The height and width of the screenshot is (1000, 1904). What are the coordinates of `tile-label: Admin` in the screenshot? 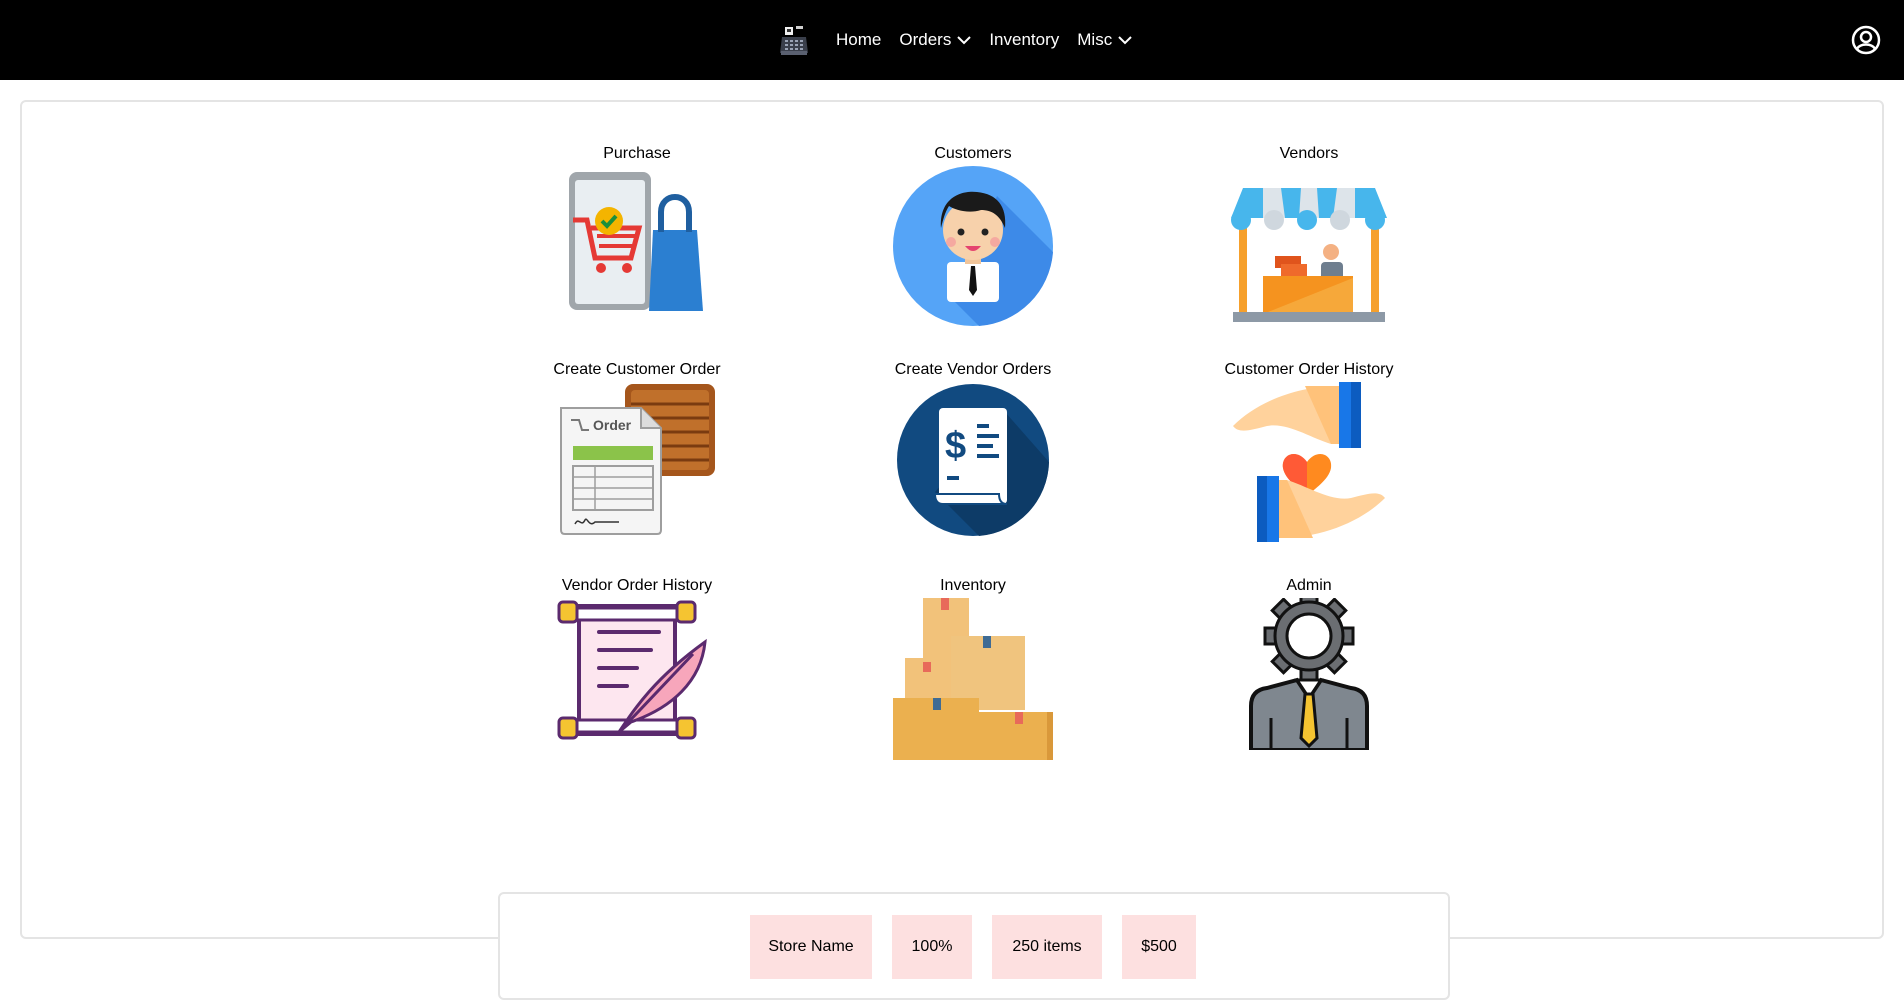 It's located at (1309, 585).